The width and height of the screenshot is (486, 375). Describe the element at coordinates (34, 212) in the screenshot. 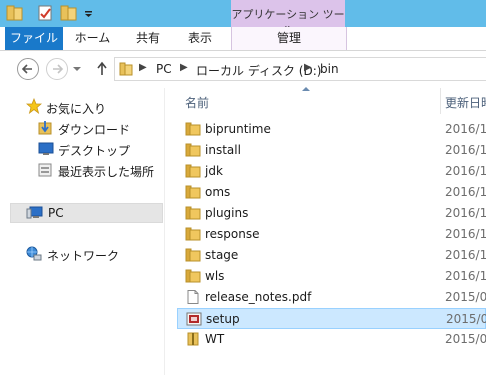

I see `computer-icon` at that location.